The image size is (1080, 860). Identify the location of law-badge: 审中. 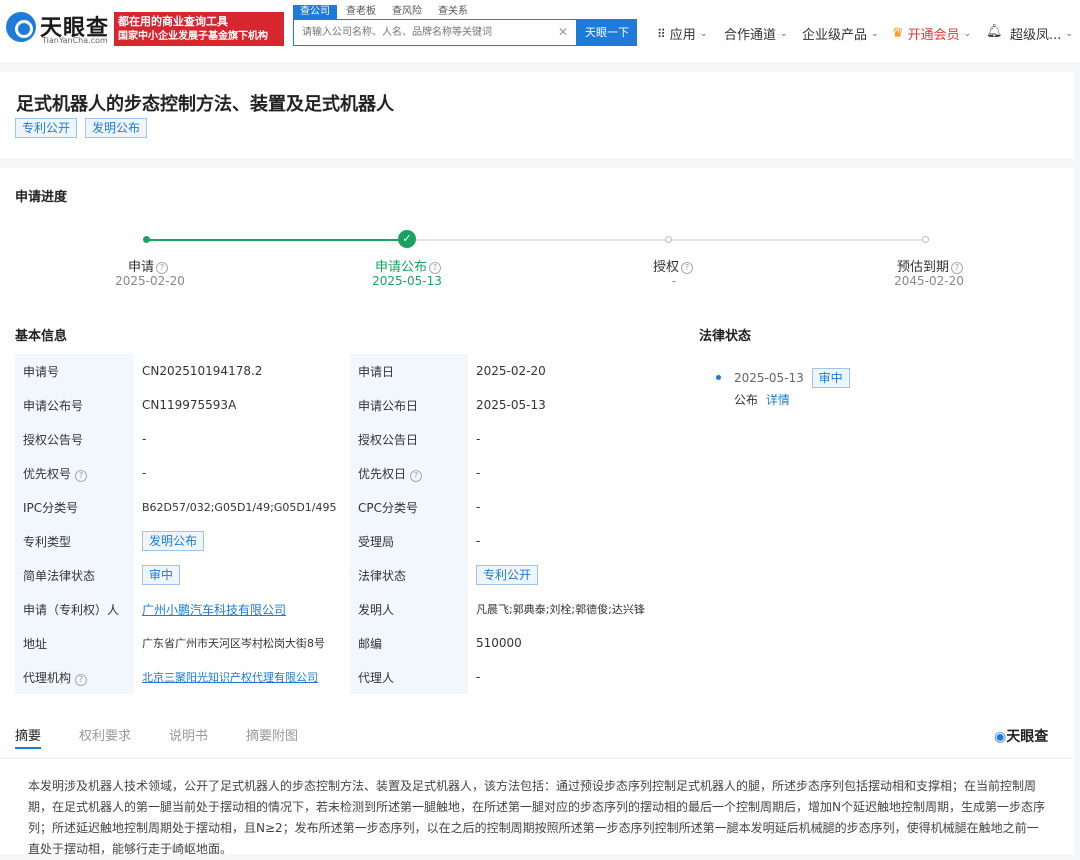
(830, 378).